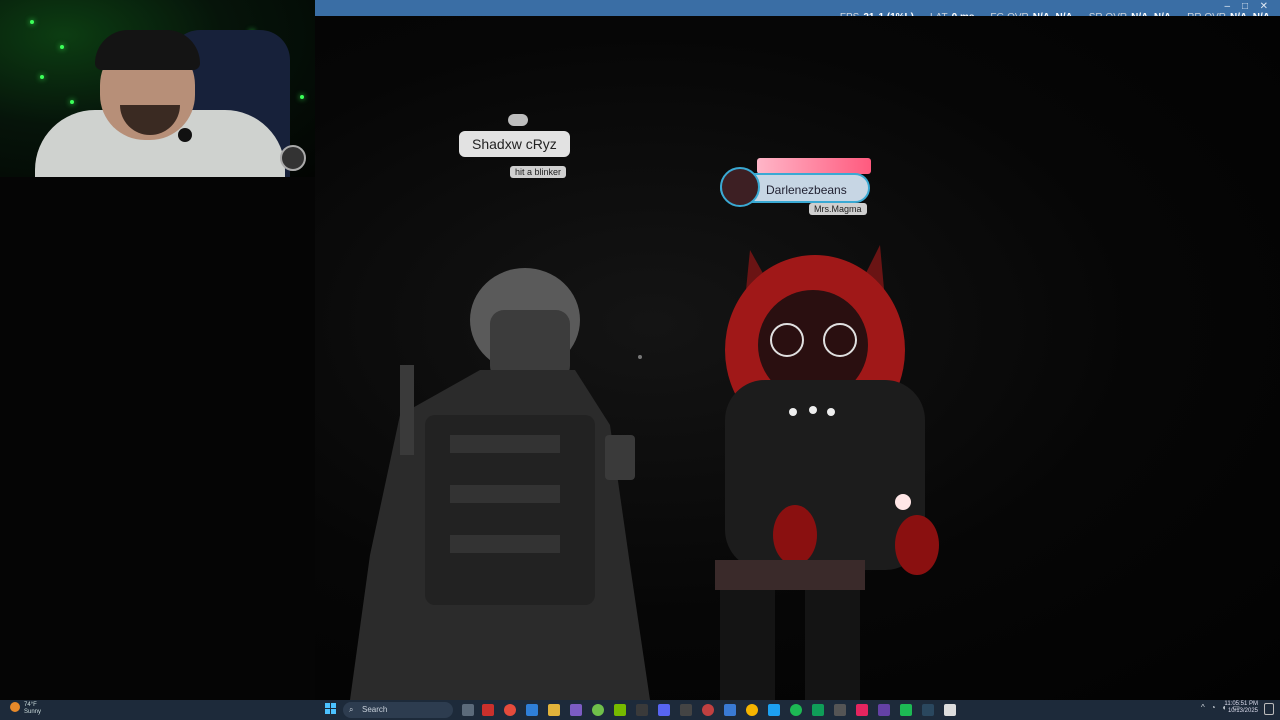 The image size is (1280, 720). What do you see at coordinates (147, 50) in the screenshot?
I see `streamer-cap` at bounding box center [147, 50].